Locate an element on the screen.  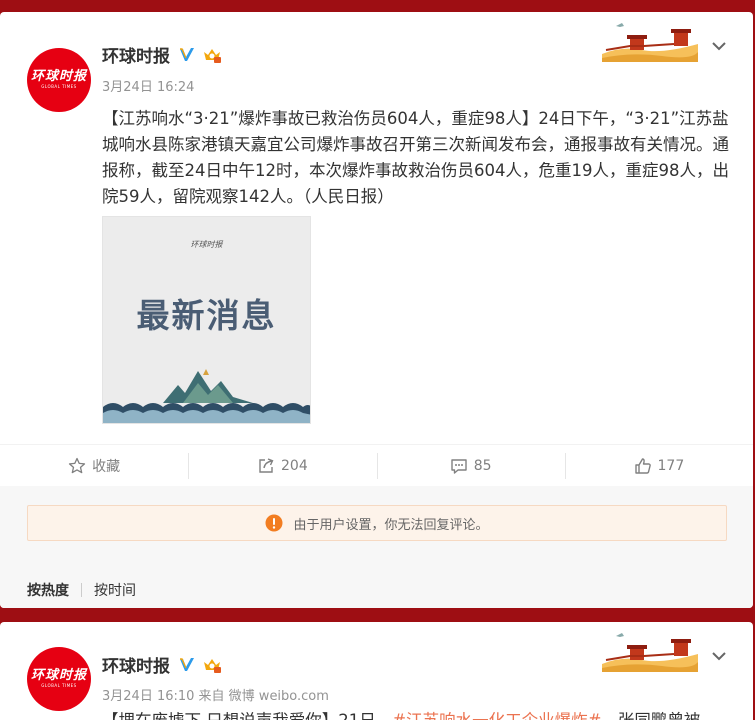
share-icon is located at coordinates (266, 465).